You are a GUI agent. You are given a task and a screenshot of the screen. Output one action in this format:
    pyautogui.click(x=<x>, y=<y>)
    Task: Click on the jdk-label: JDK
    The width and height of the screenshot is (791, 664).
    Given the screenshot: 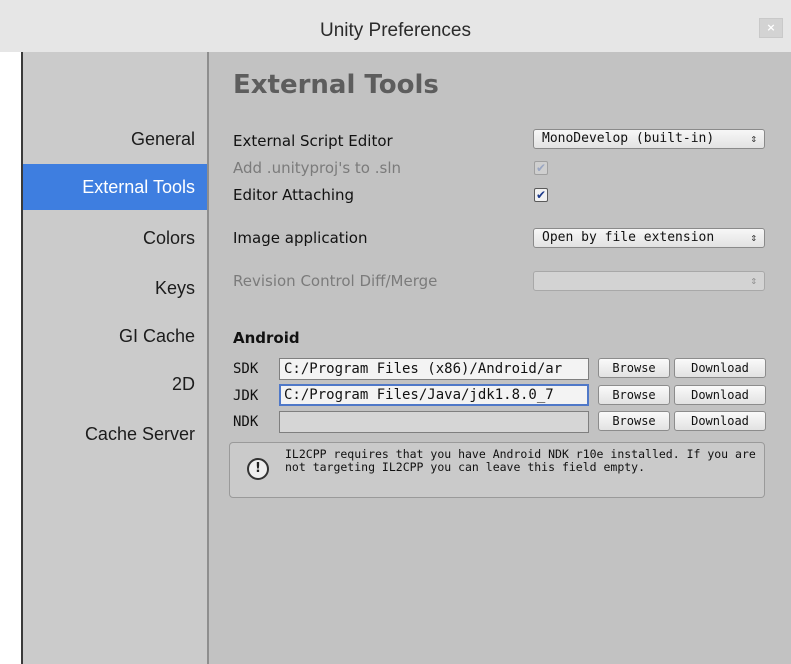 What is the action you would take?
    pyautogui.click(x=246, y=396)
    